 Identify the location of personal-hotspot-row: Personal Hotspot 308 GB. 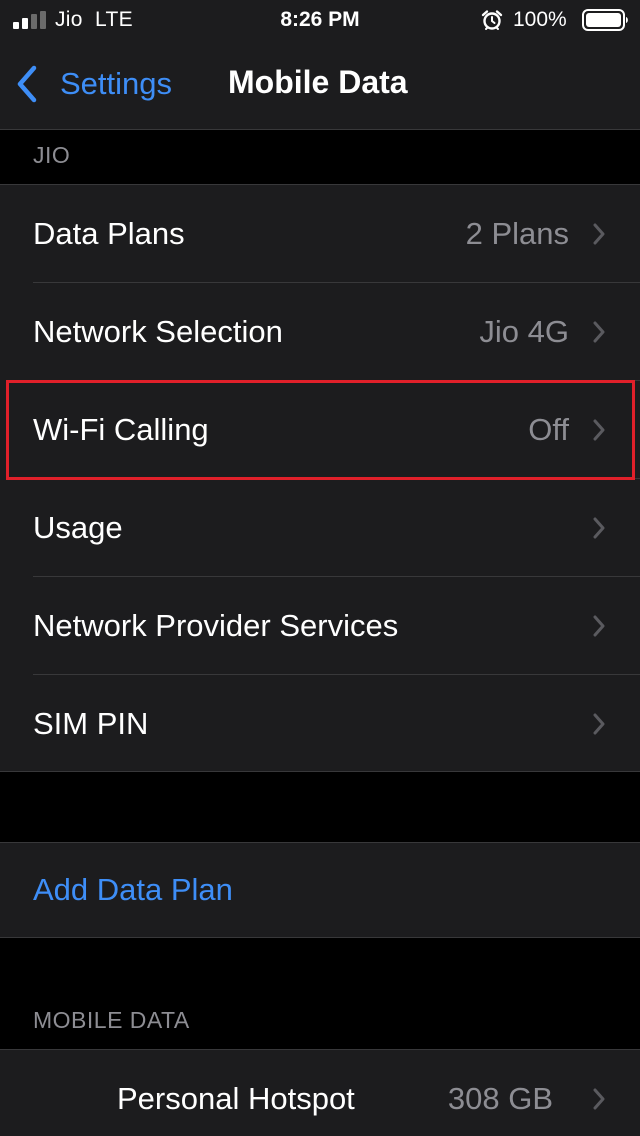
(320, 1093).